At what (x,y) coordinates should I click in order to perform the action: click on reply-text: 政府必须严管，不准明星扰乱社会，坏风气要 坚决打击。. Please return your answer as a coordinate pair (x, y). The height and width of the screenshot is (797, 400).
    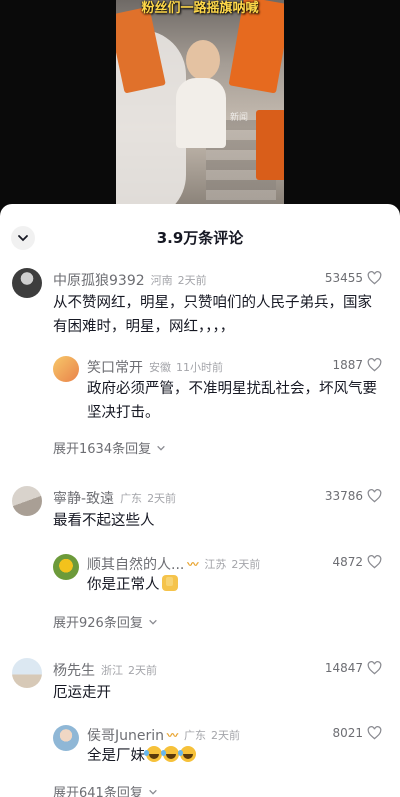
    Looking at the image, I should click on (232, 401).